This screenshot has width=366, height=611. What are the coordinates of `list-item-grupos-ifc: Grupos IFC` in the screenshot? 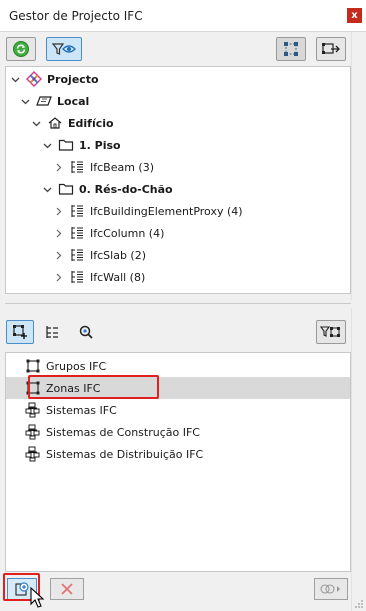 It's located at (178, 366).